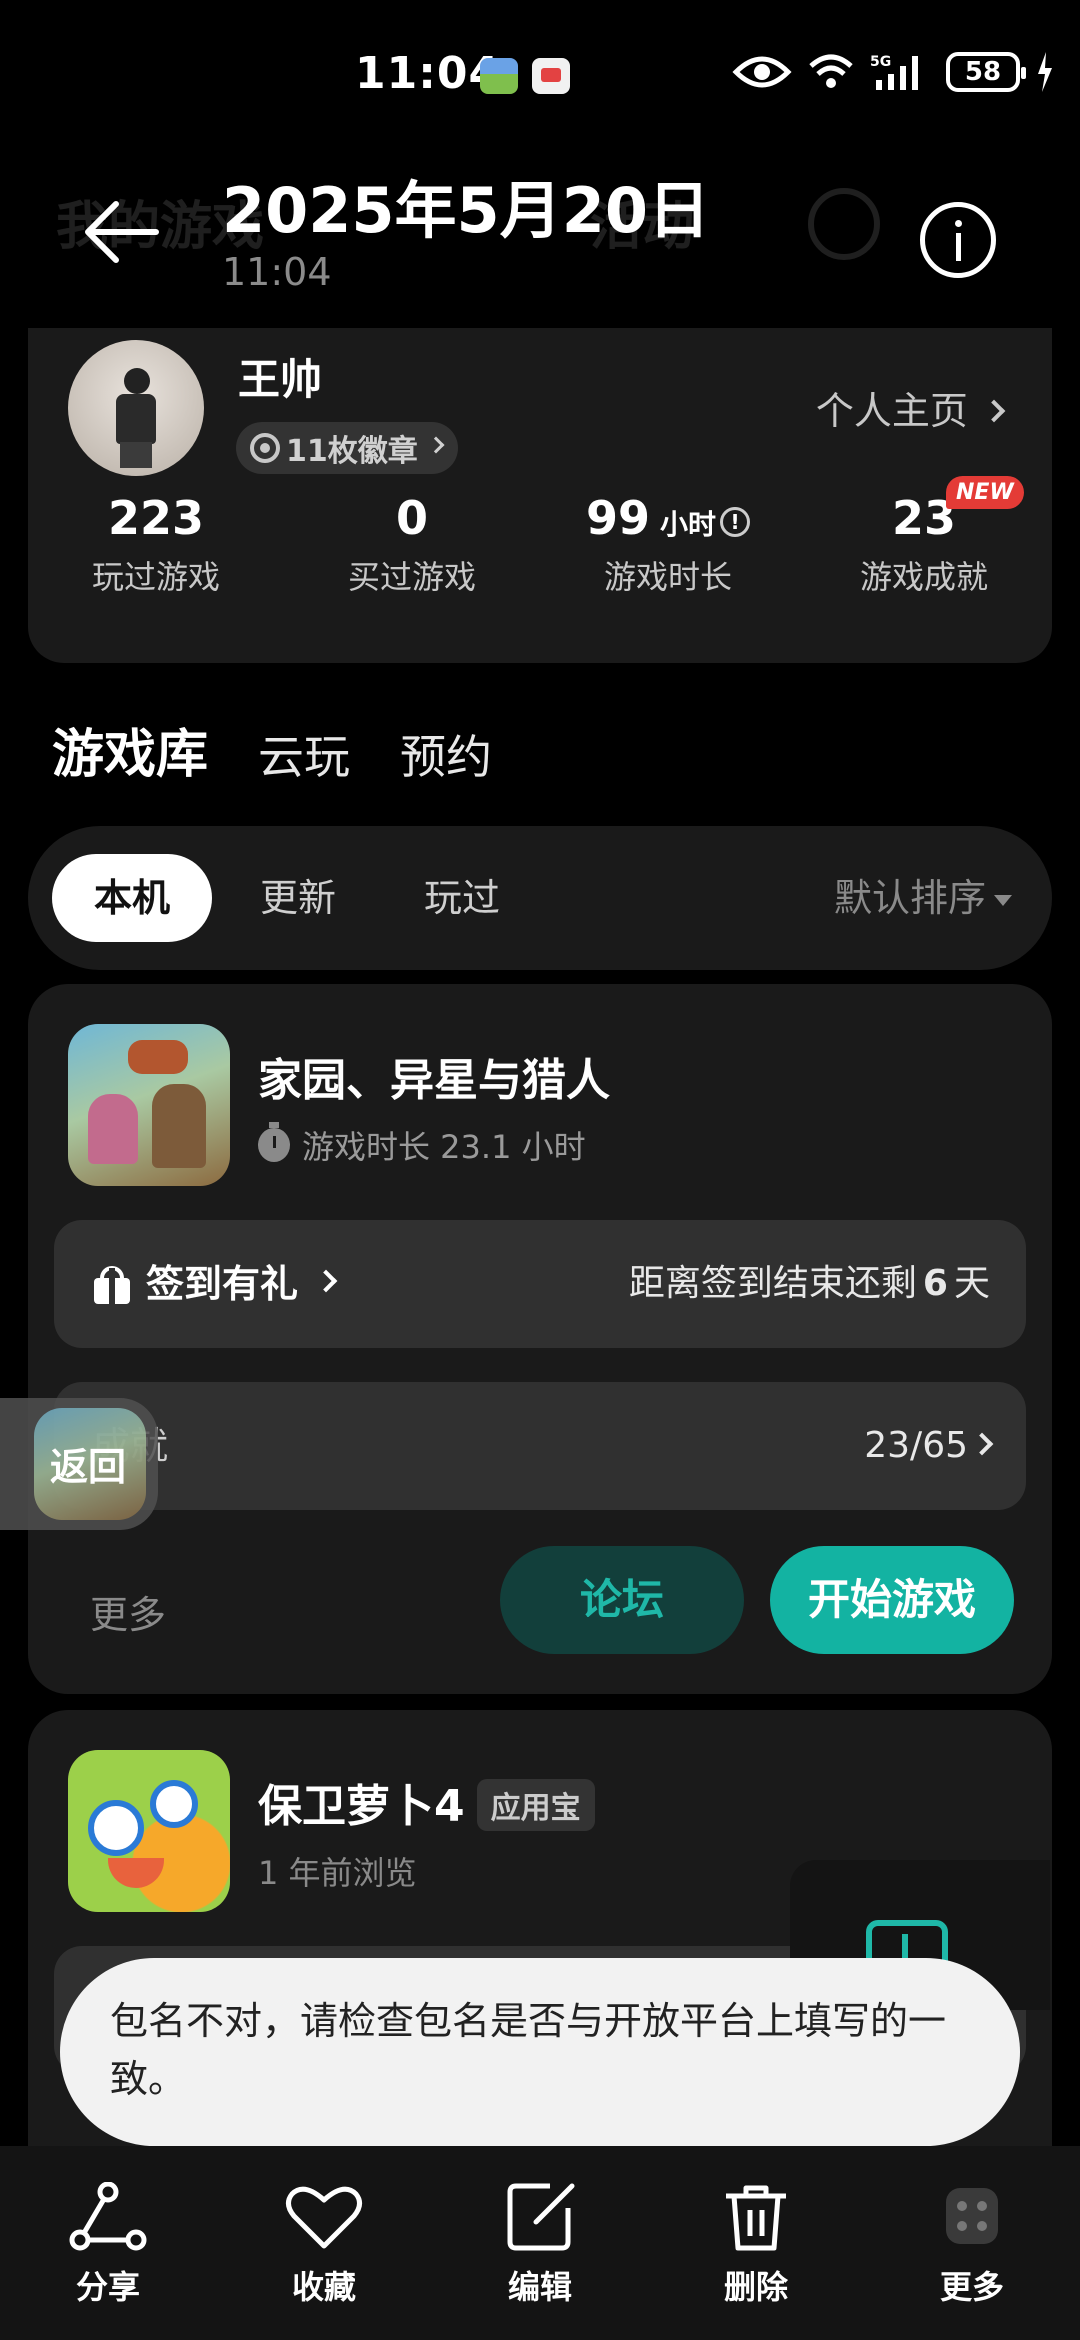 Image resolution: width=1080 pixels, height=2340 pixels. I want to click on info-small-icon: !, so click(735, 521).